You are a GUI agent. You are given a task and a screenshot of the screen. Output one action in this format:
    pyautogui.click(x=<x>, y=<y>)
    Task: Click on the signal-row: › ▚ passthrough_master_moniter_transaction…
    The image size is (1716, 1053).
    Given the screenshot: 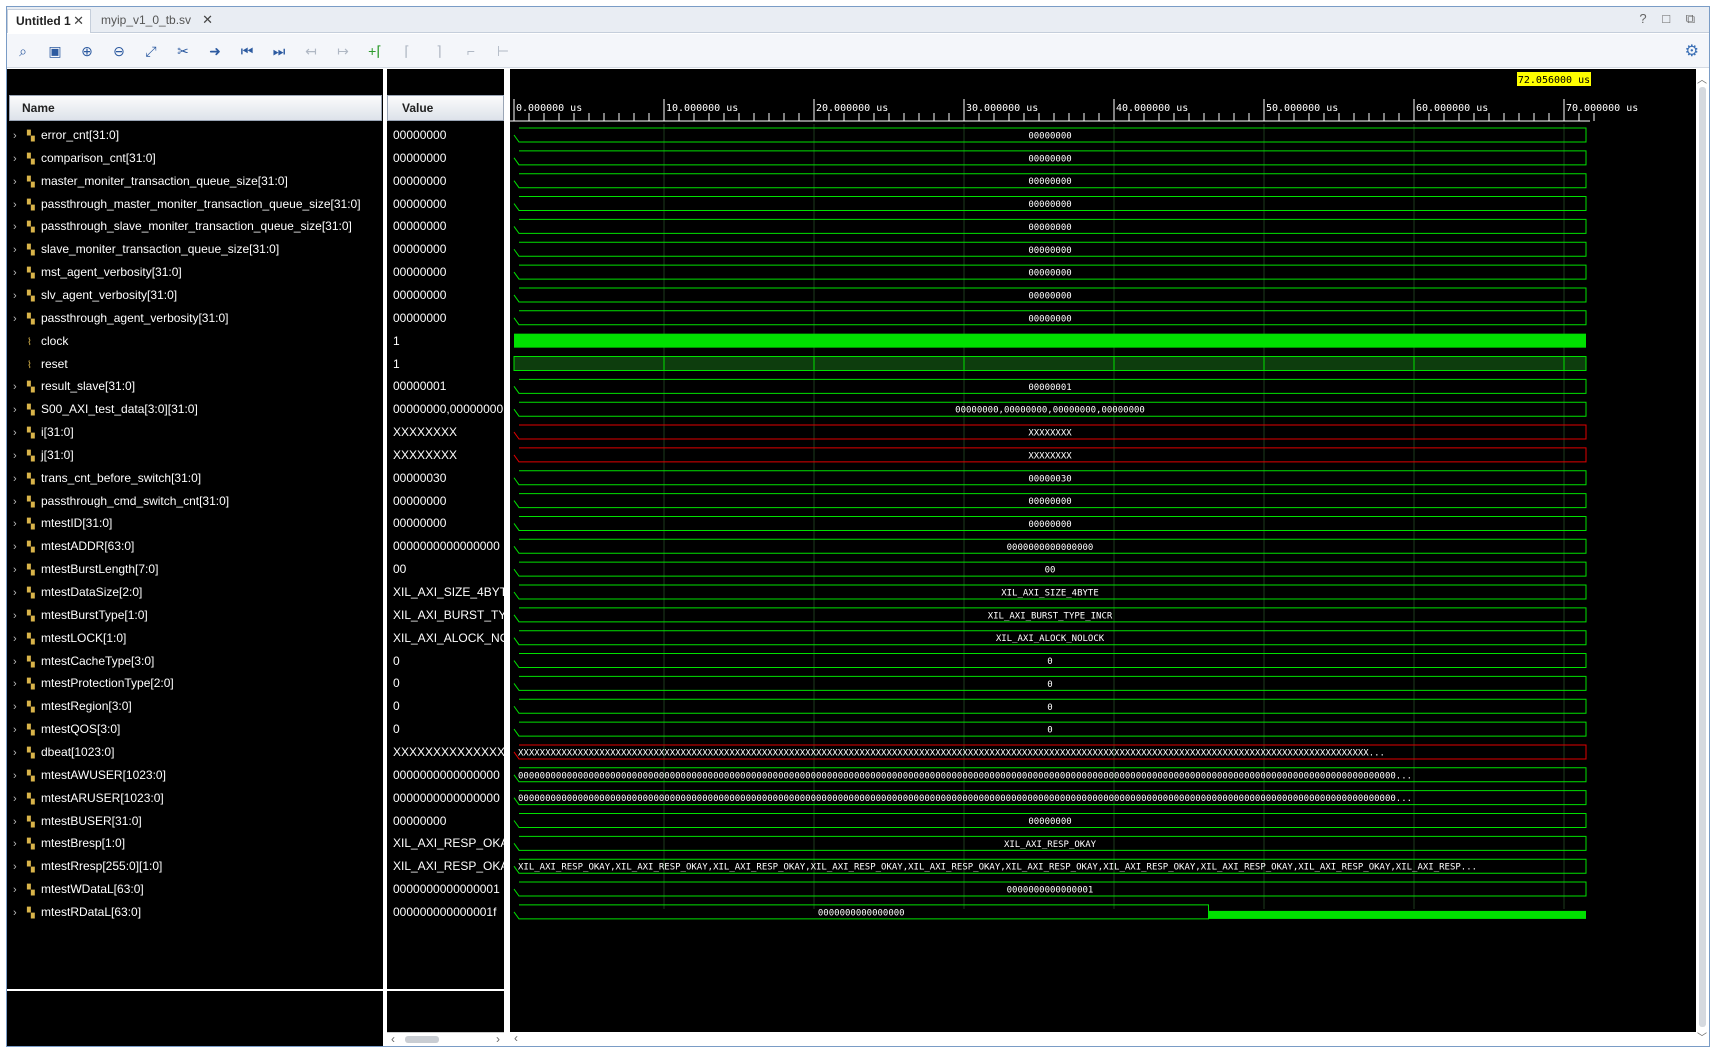 What is the action you would take?
    pyautogui.click(x=198, y=204)
    